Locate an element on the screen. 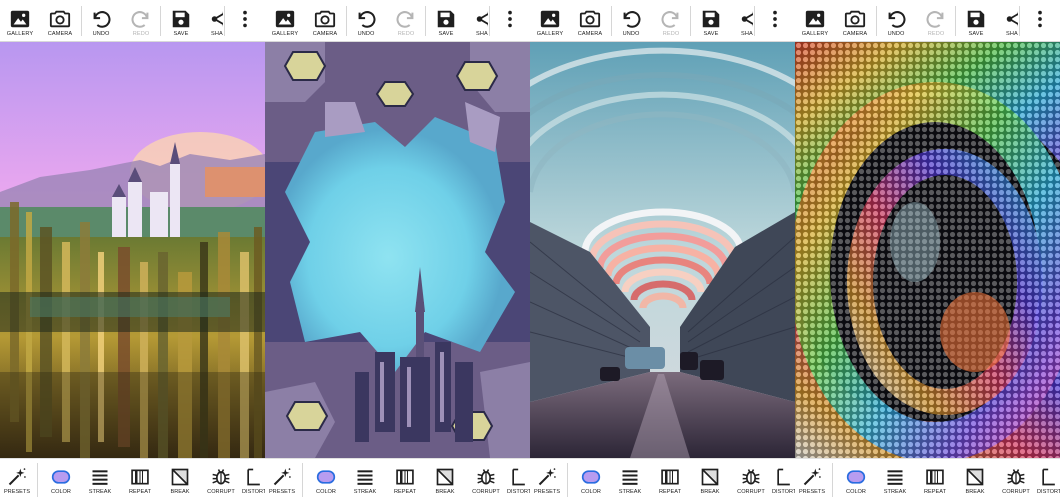 The width and height of the screenshot is (1060, 498). share-icon is located at coordinates (1011, 19).